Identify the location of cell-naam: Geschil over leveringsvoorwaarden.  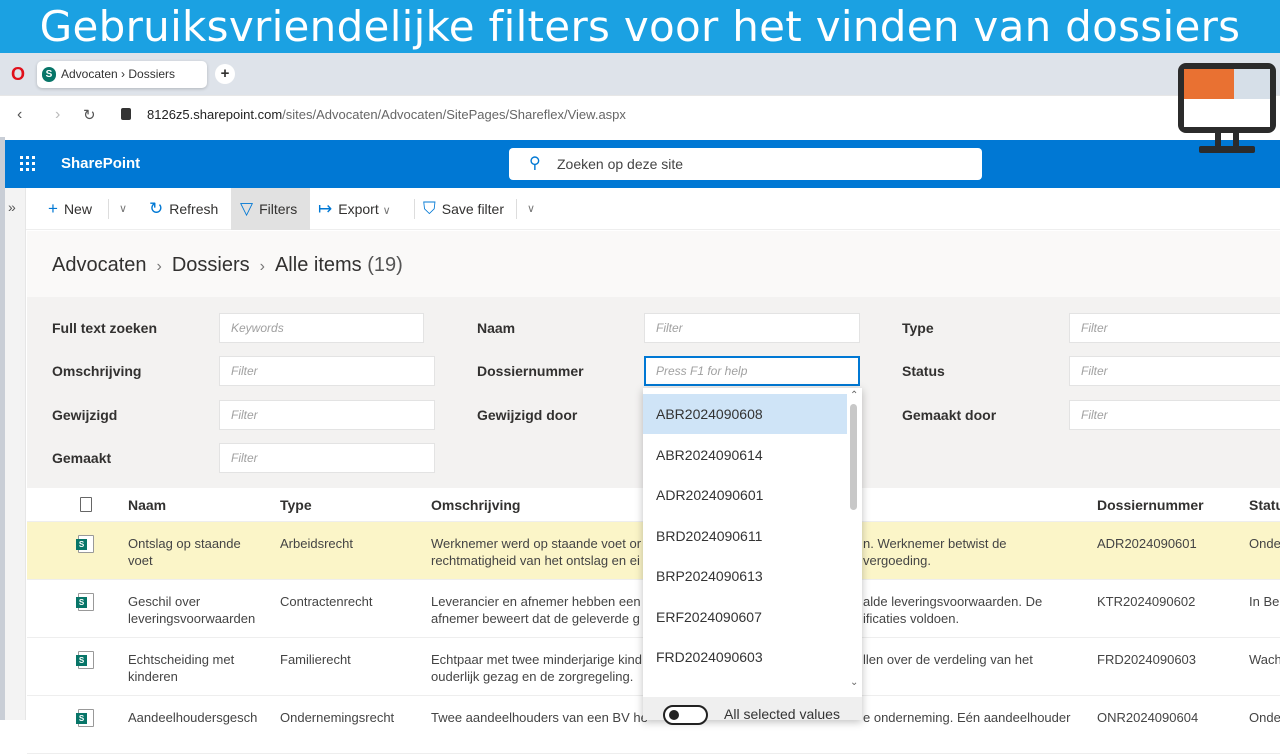
(198, 610).